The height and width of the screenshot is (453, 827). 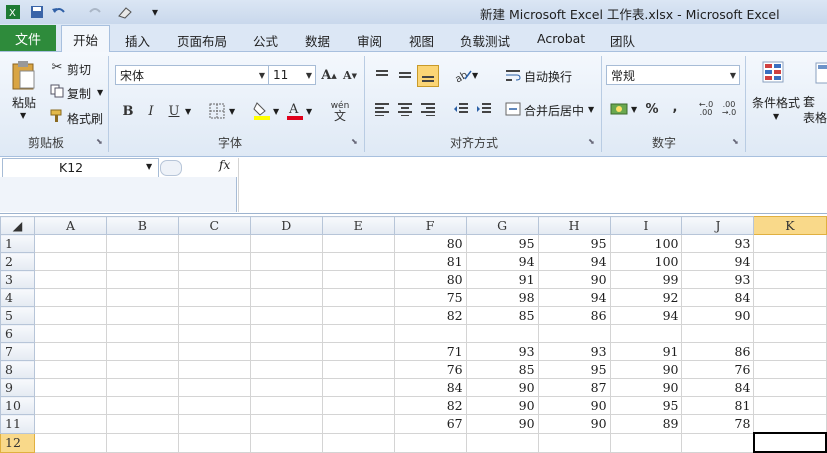 I want to click on comma-button: ,, so click(x=675, y=107).